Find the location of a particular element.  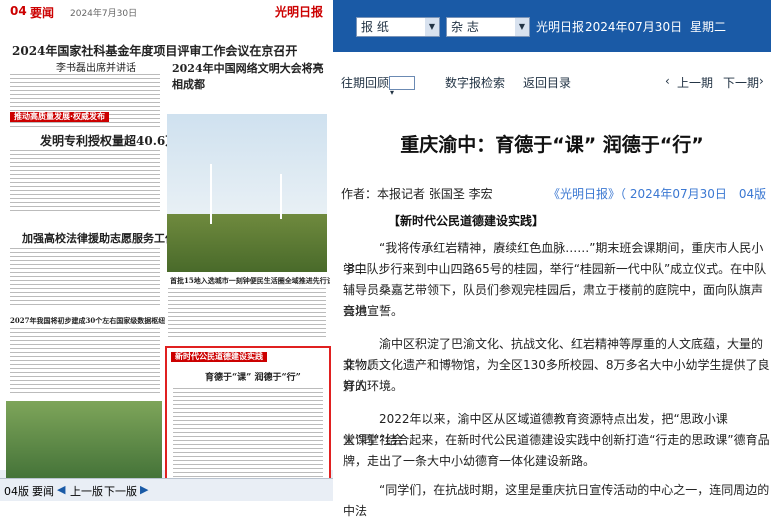

wind-farm-photo is located at coordinates (247, 164).